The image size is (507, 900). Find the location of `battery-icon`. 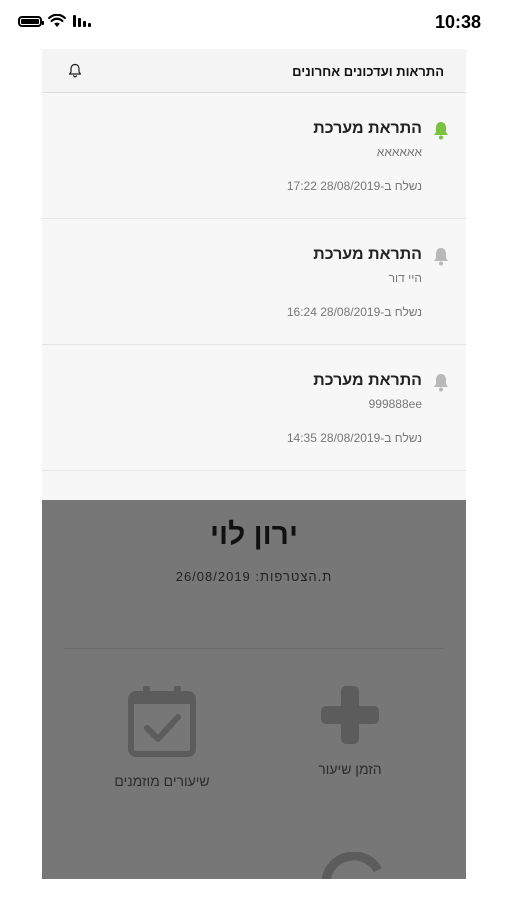

battery-icon is located at coordinates (31, 21).